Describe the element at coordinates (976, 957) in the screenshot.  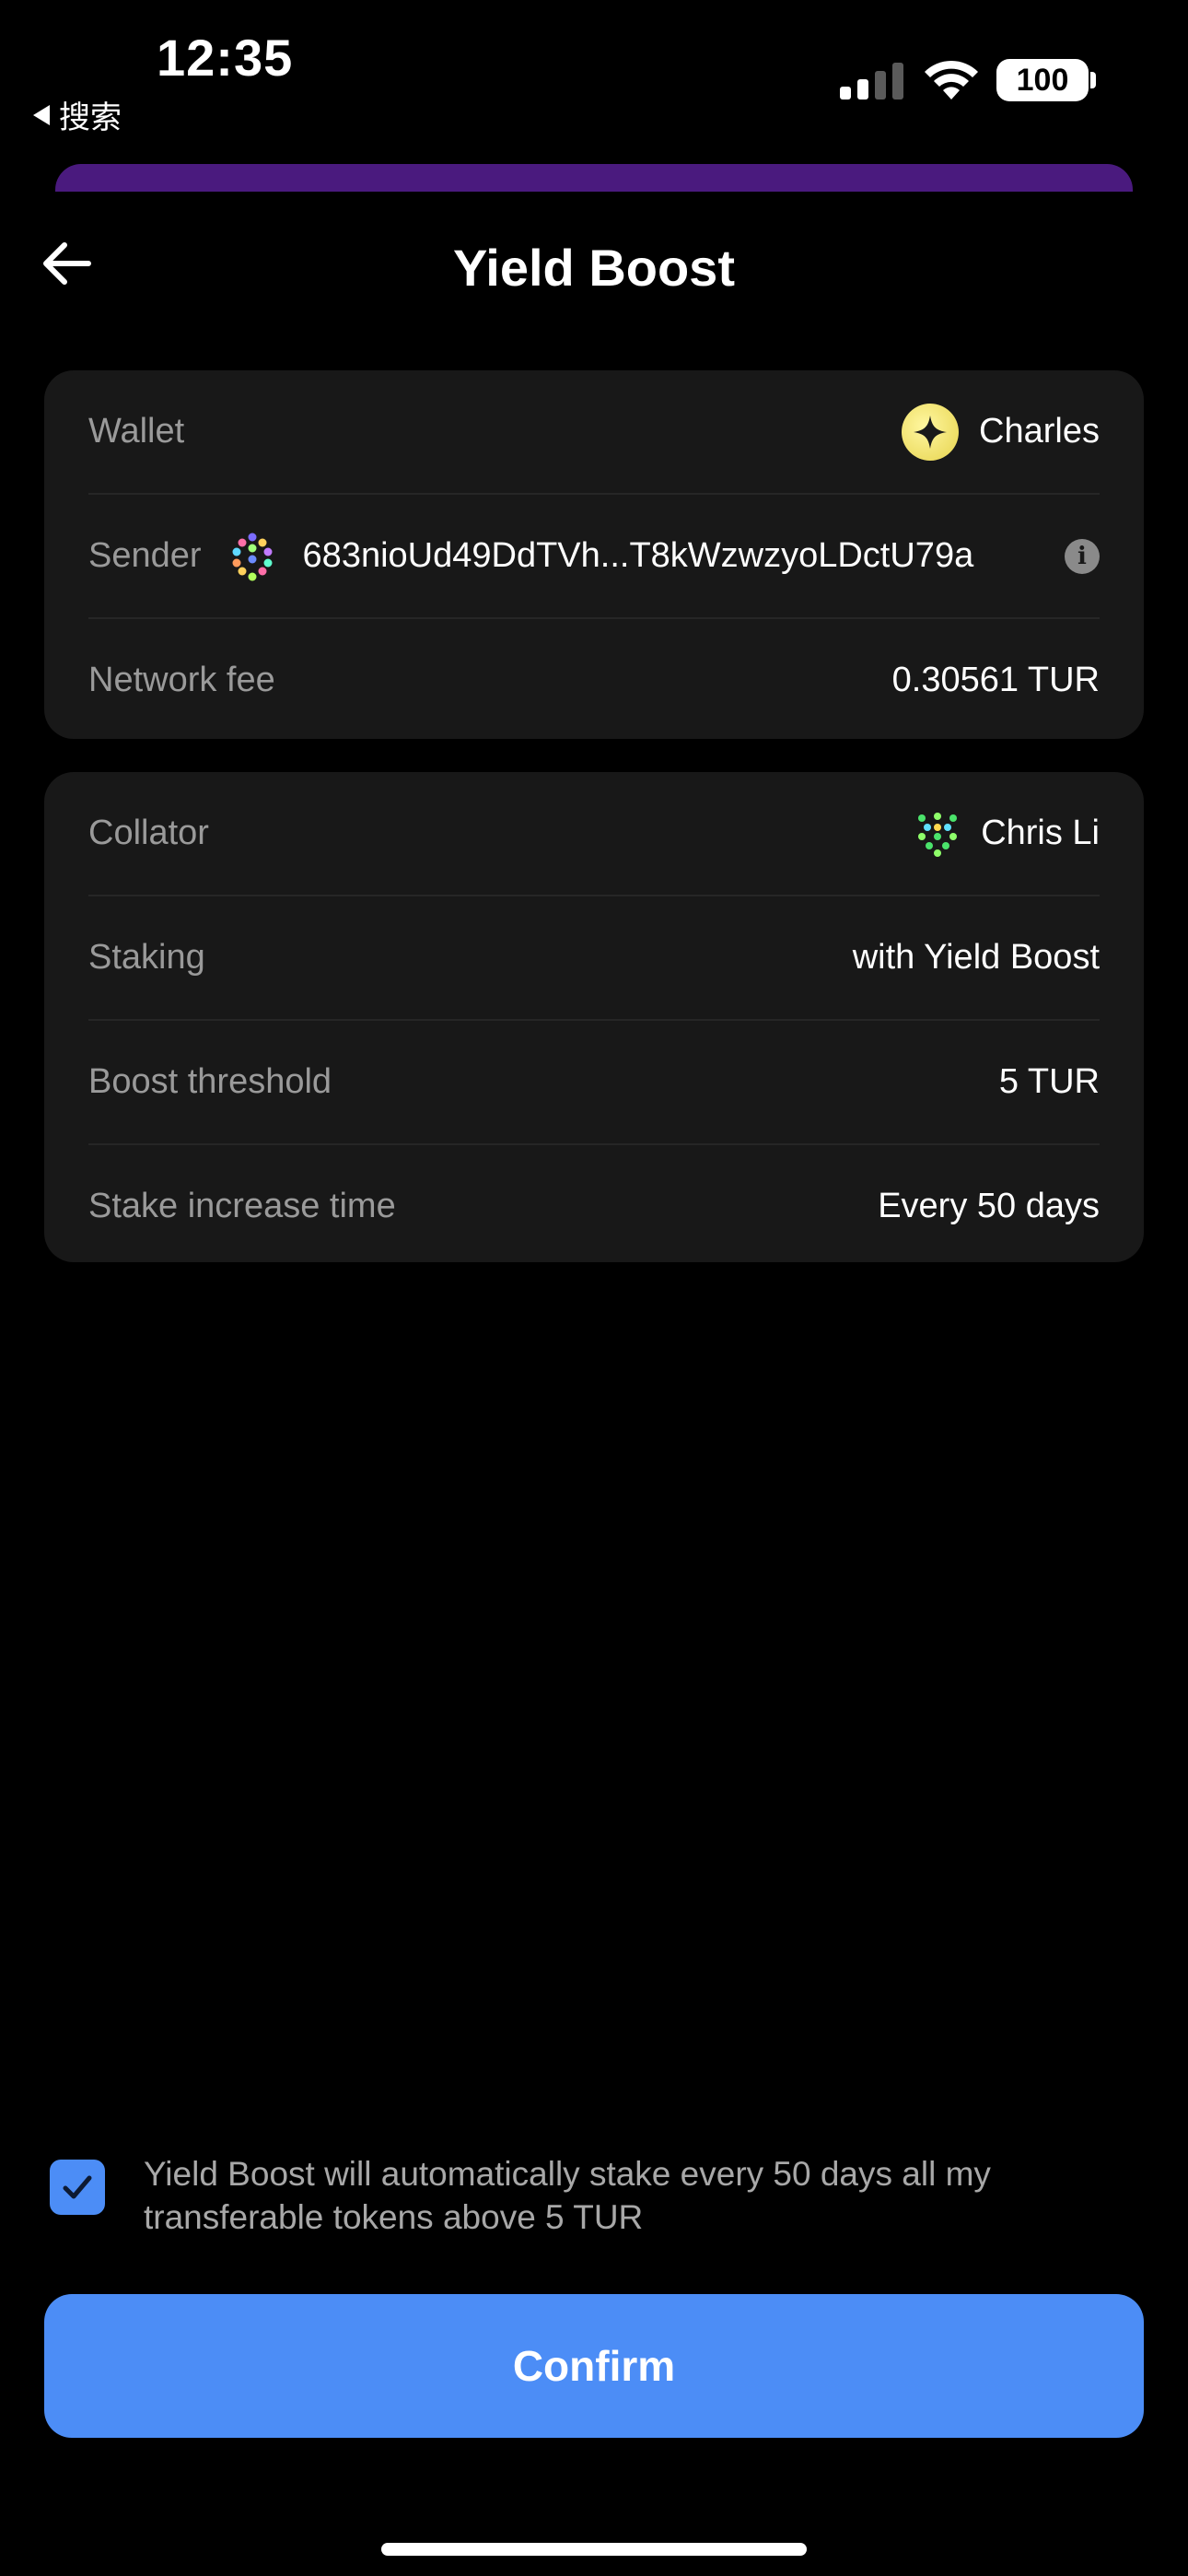
I see `staking-value: with Yield Boost` at that location.